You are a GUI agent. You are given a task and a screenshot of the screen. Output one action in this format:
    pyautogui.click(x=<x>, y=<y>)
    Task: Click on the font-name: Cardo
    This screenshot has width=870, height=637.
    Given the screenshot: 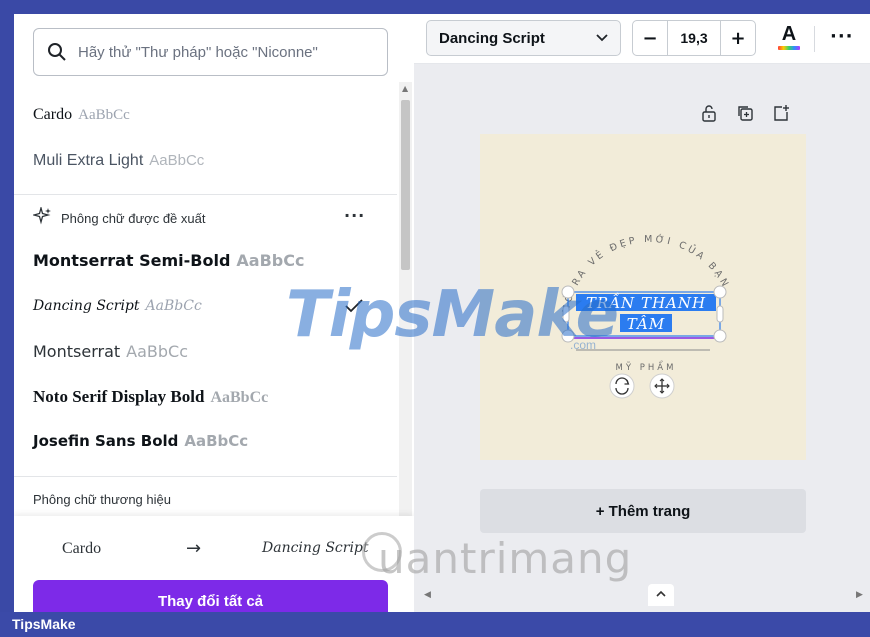 What is the action you would take?
    pyautogui.click(x=53, y=114)
    